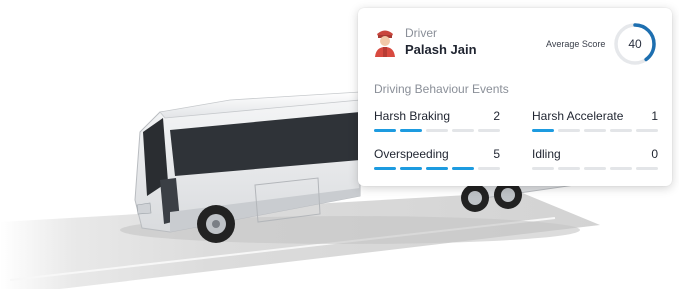 The height and width of the screenshot is (289, 679). What do you see at coordinates (441, 89) in the screenshot?
I see `events-title: Driving Behaviour Events` at bounding box center [441, 89].